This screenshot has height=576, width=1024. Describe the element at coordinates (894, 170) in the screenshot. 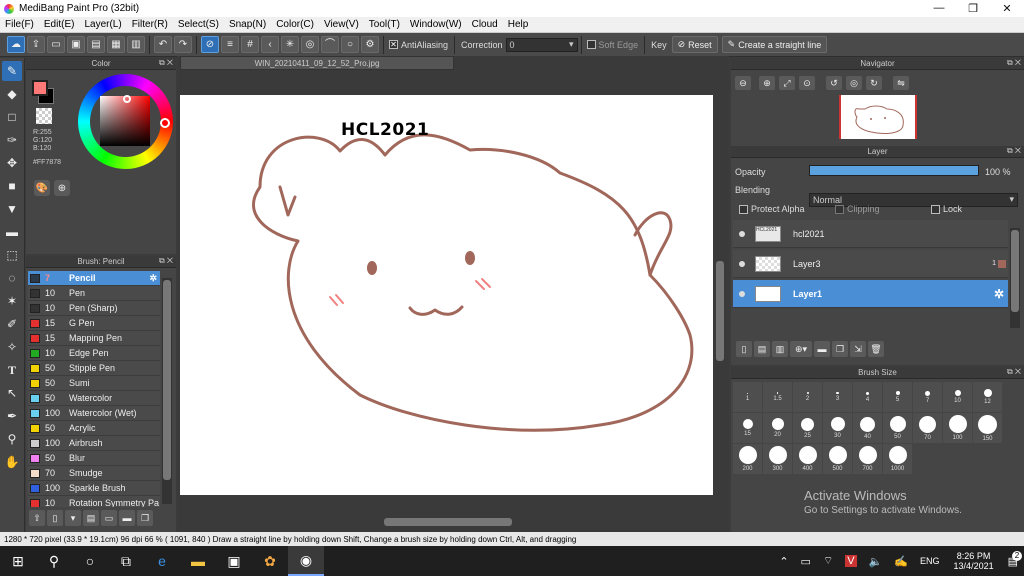

I see `opacity-slider` at that location.